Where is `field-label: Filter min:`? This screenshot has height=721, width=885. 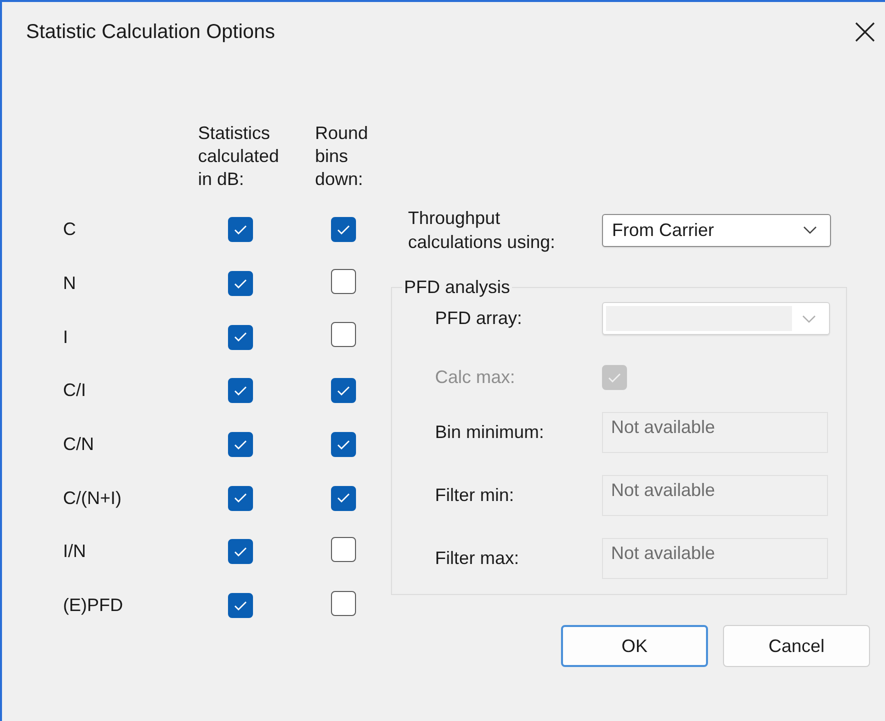 field-label: Filter min: is located at coordinates (475, 495).